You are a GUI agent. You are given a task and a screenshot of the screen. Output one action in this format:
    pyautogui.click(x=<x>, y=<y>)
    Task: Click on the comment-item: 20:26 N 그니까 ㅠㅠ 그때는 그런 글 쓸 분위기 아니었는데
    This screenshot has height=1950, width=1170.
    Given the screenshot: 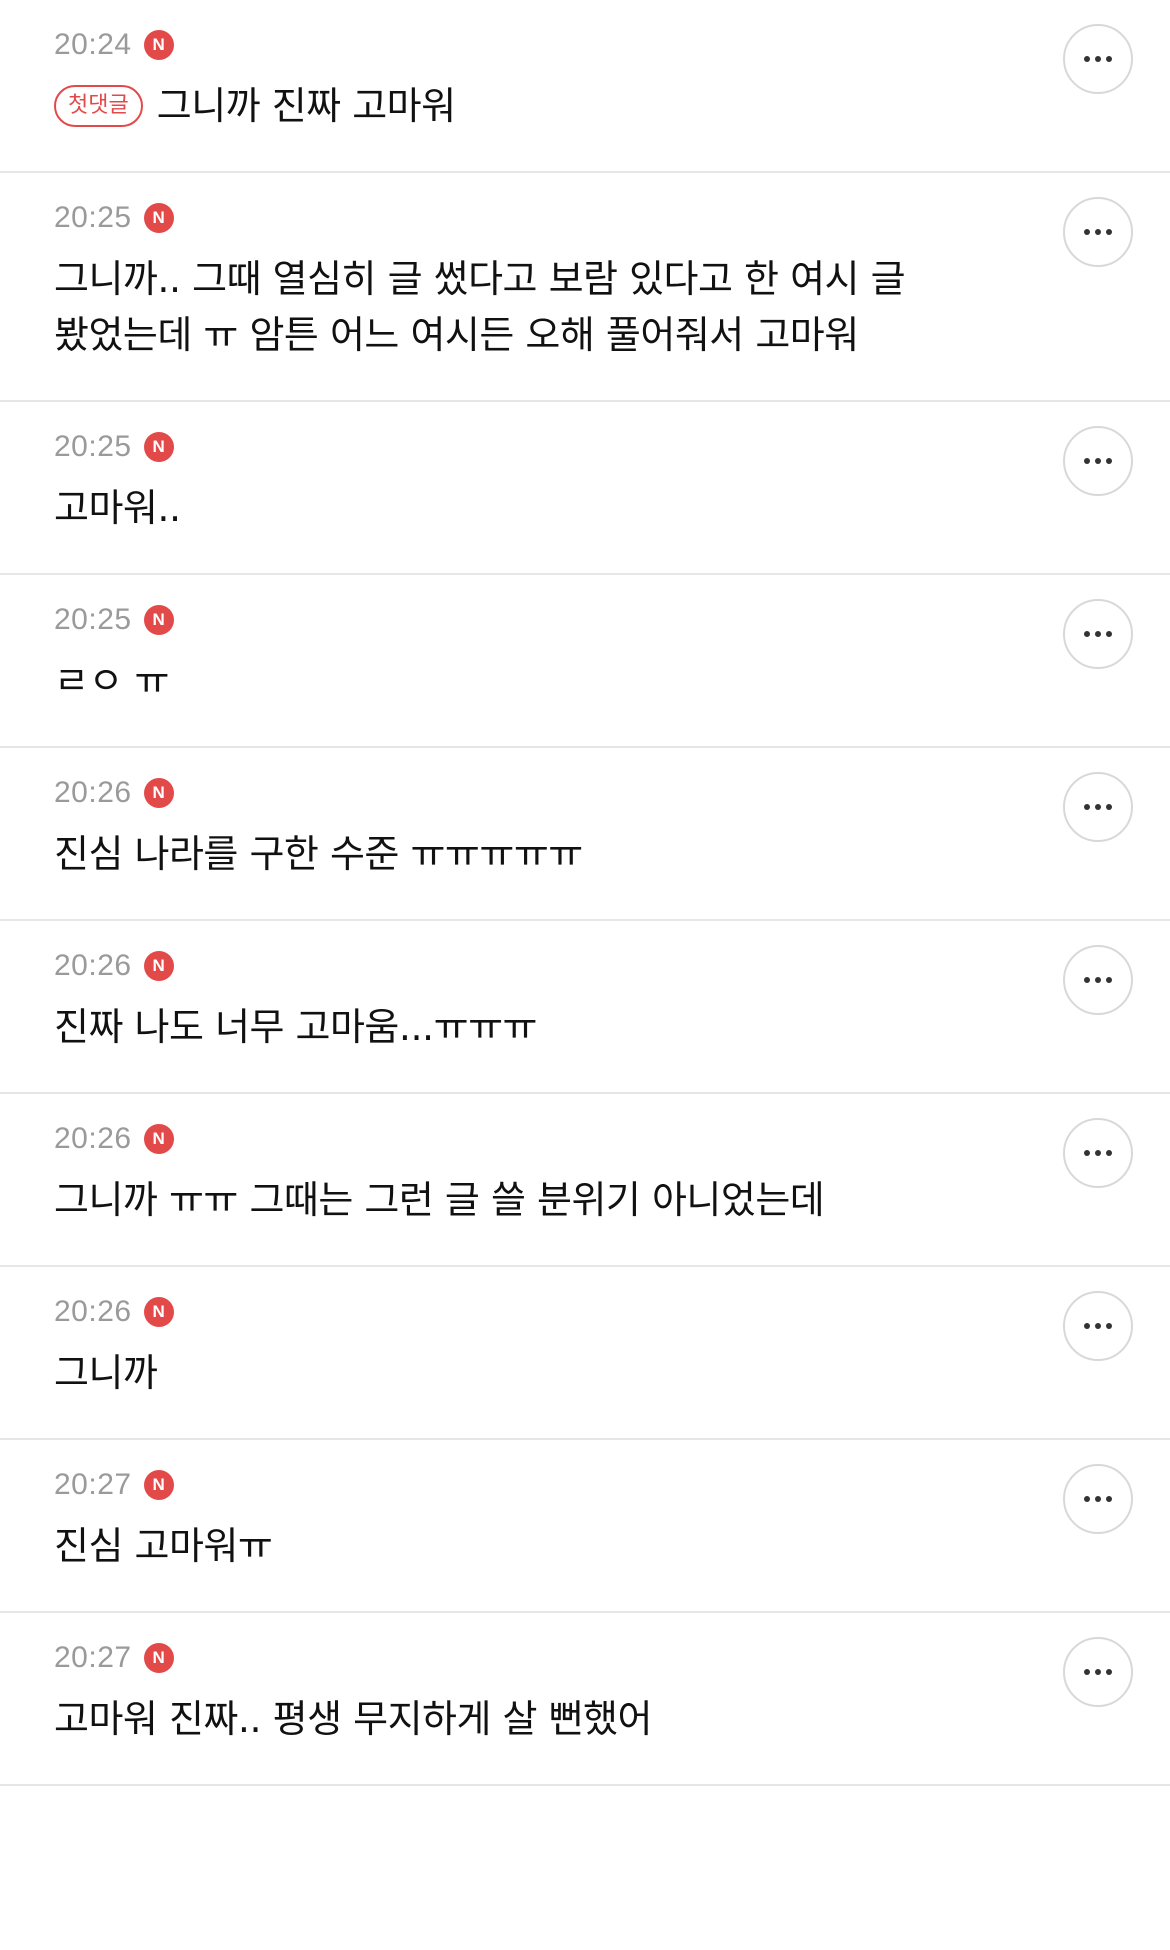 What is the action you would take?
    pyautogui.click(x=585, y=1180)
    